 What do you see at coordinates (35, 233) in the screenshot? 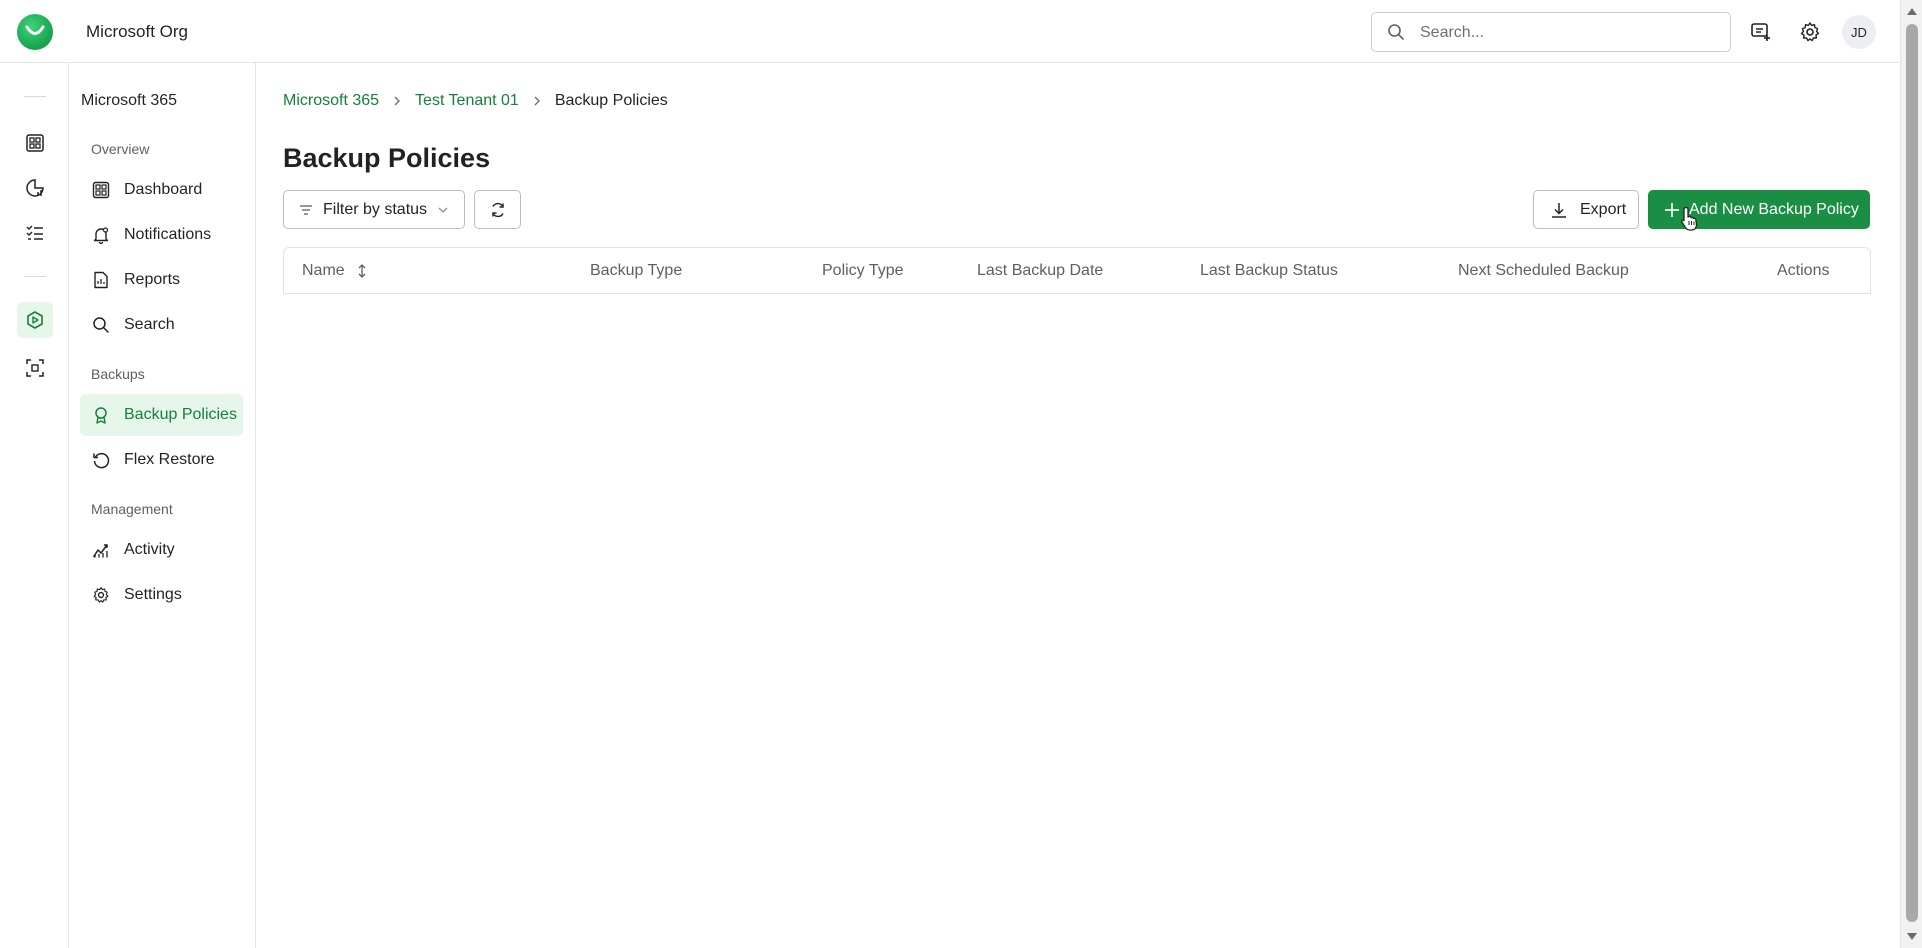
I see `checklist-icon` at bounding box center [35, 233].